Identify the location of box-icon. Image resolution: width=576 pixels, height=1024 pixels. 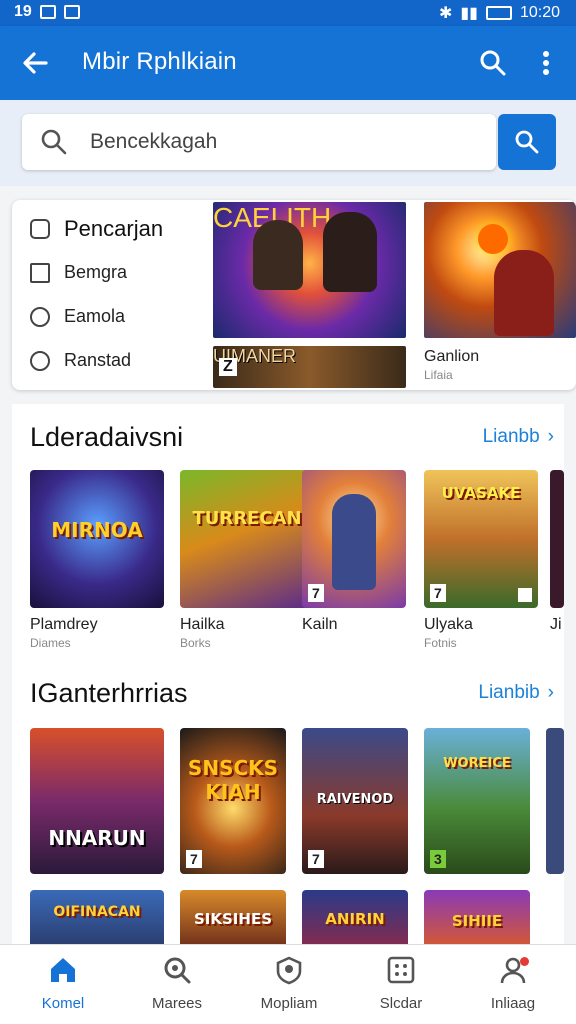
(40, 272).